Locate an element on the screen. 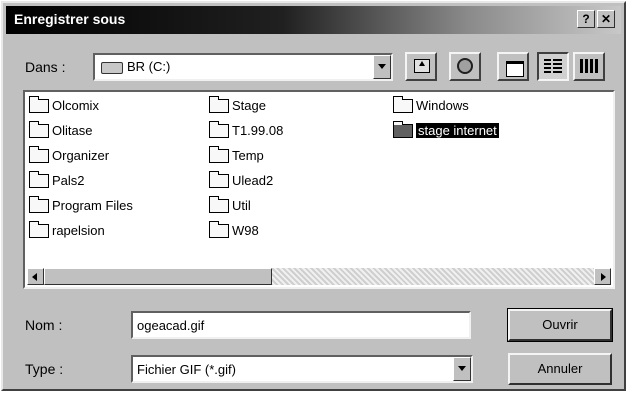  help-button: ? is located at coordinates (586, 19).